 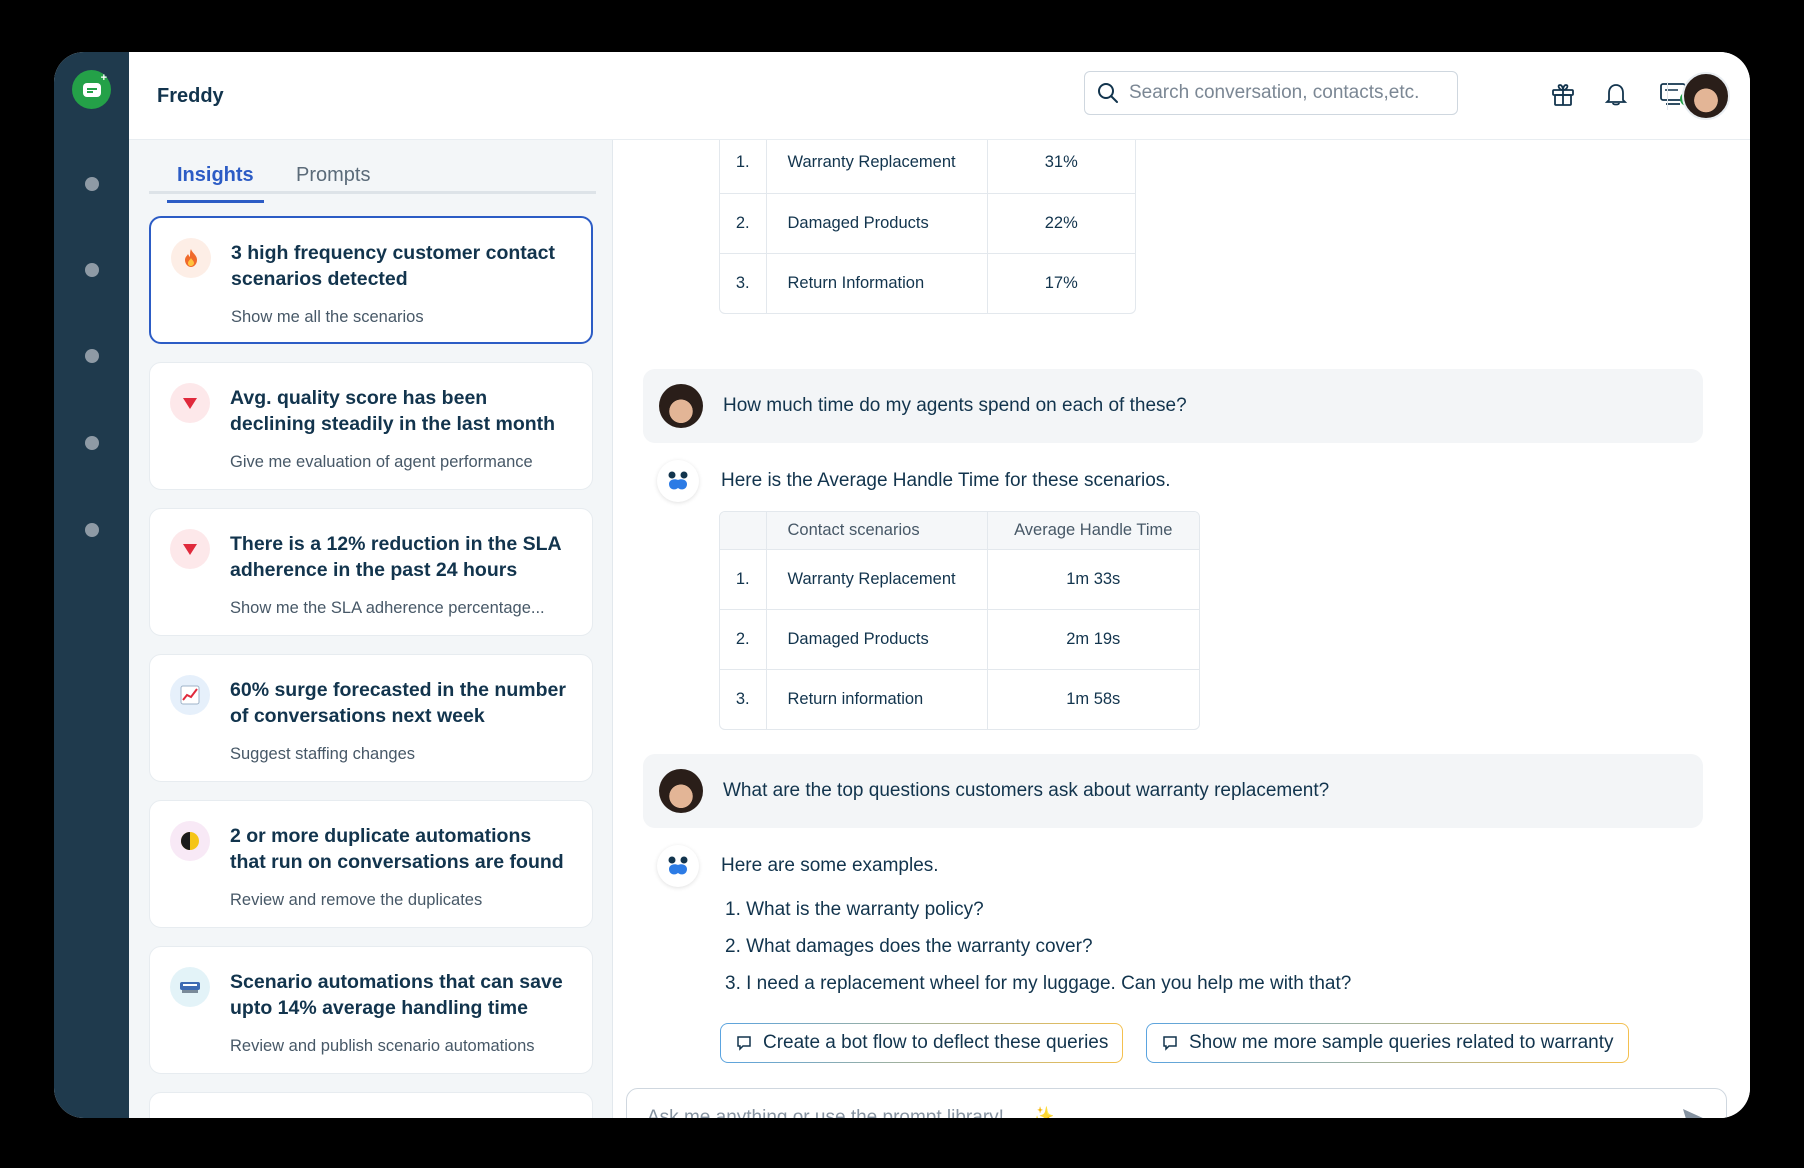 I want to click on tab-prompts: Prompts, so click(x=333, y=175).